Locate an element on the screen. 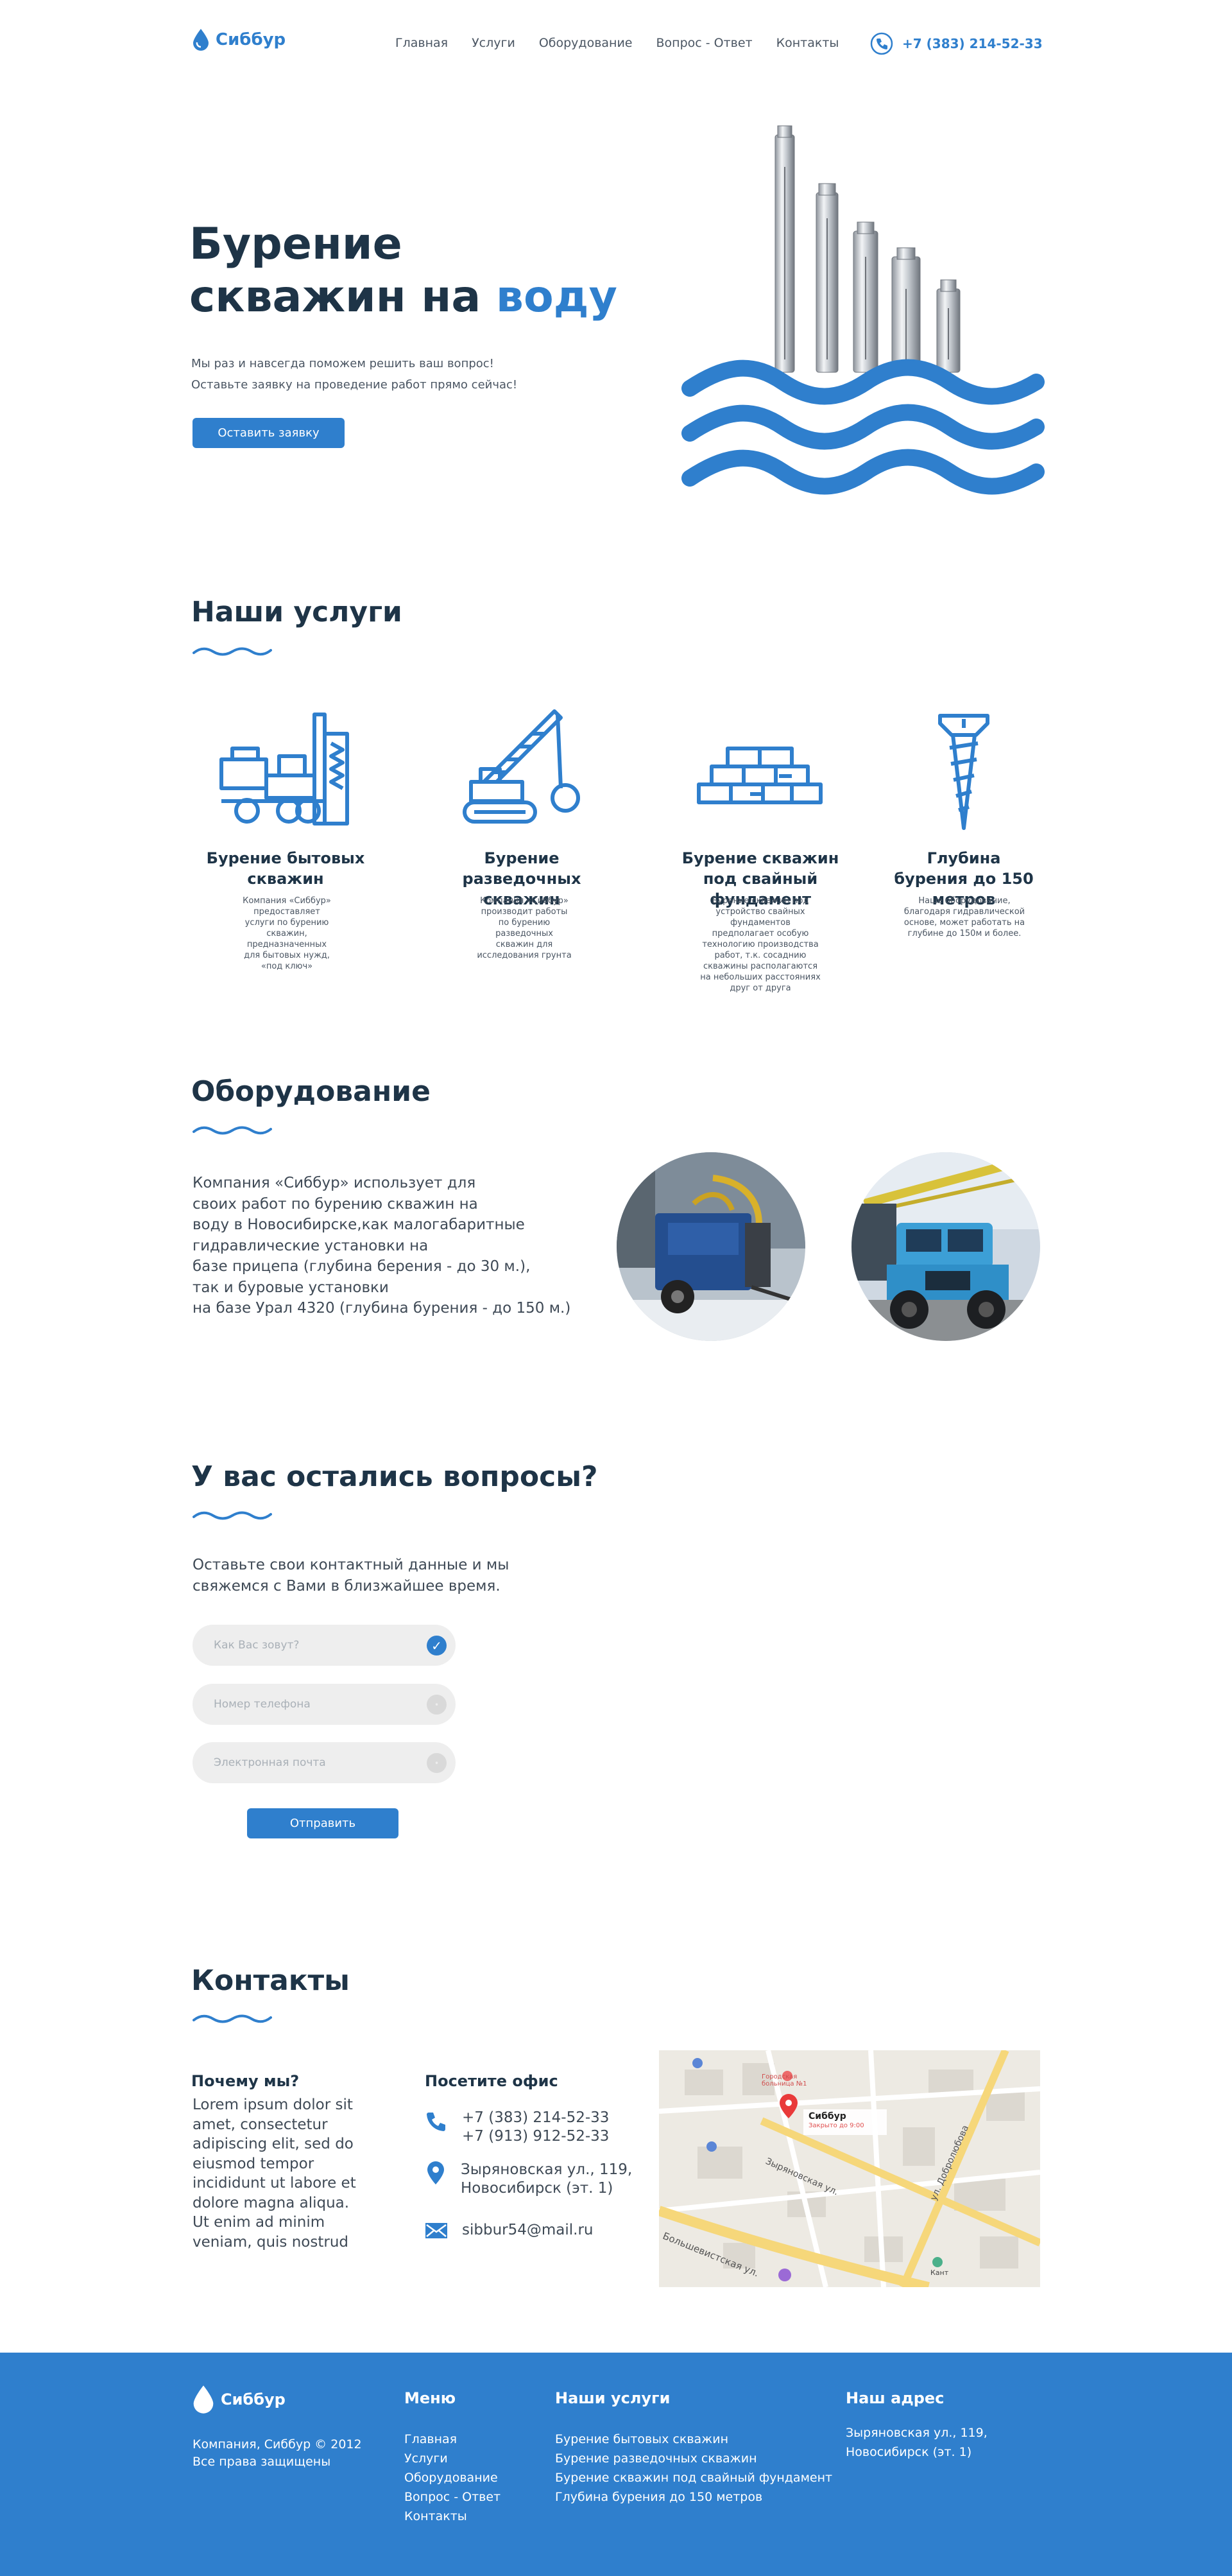 This screenshot has width=1232, height=2576. phone-field: Номер телефона • is located at coordinates (325, 1705).